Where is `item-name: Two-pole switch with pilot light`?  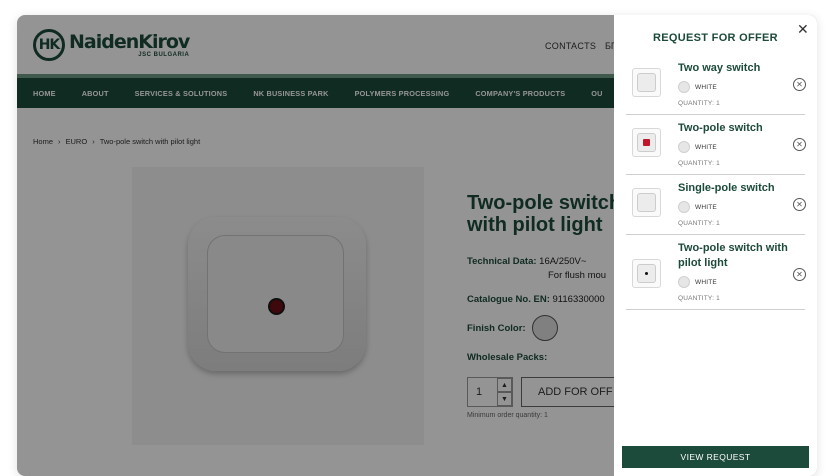 item-name: Two-pole switch with pilot light is located at coordinates (733, 256).